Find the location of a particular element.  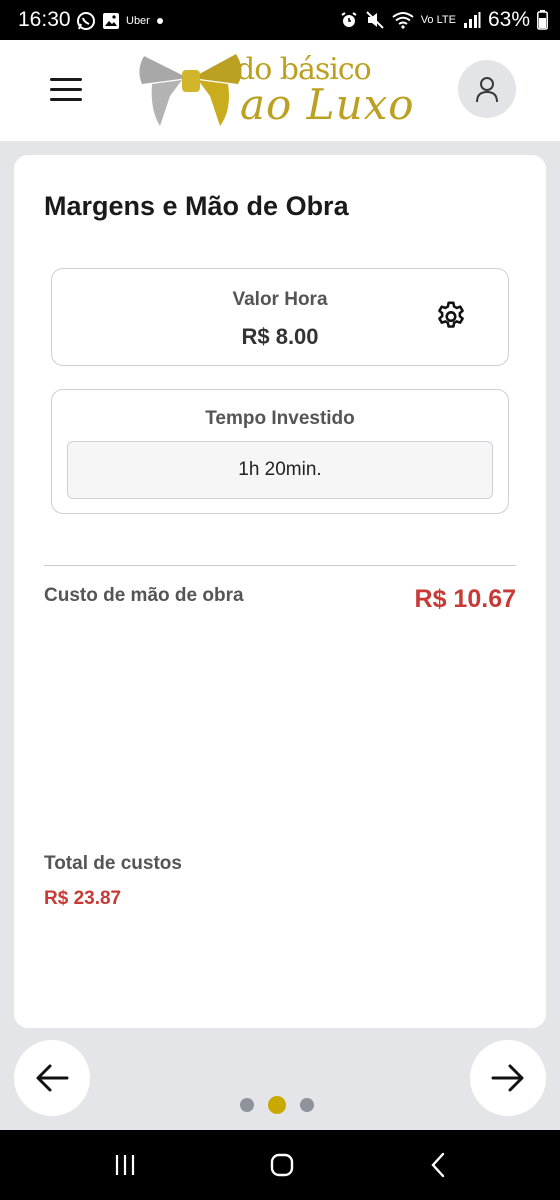

divider is located at coordinates (280, 565).